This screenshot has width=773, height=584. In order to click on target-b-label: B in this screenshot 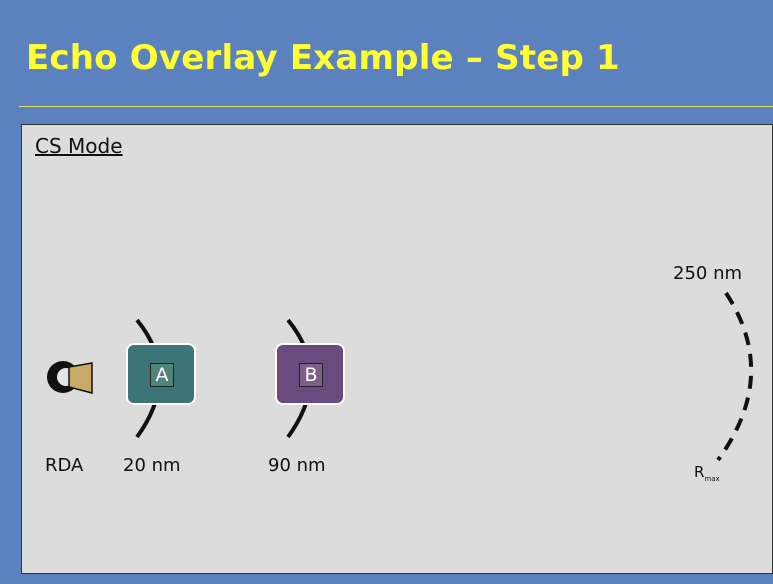, I will do `click(311, 375)`.